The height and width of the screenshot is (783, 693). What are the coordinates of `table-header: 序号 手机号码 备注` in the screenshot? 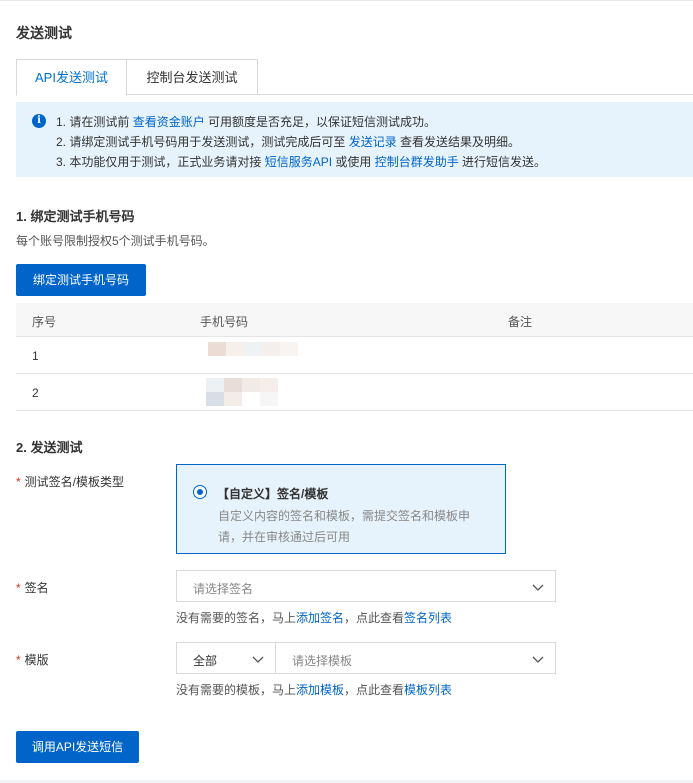 It's located at (354, 320).